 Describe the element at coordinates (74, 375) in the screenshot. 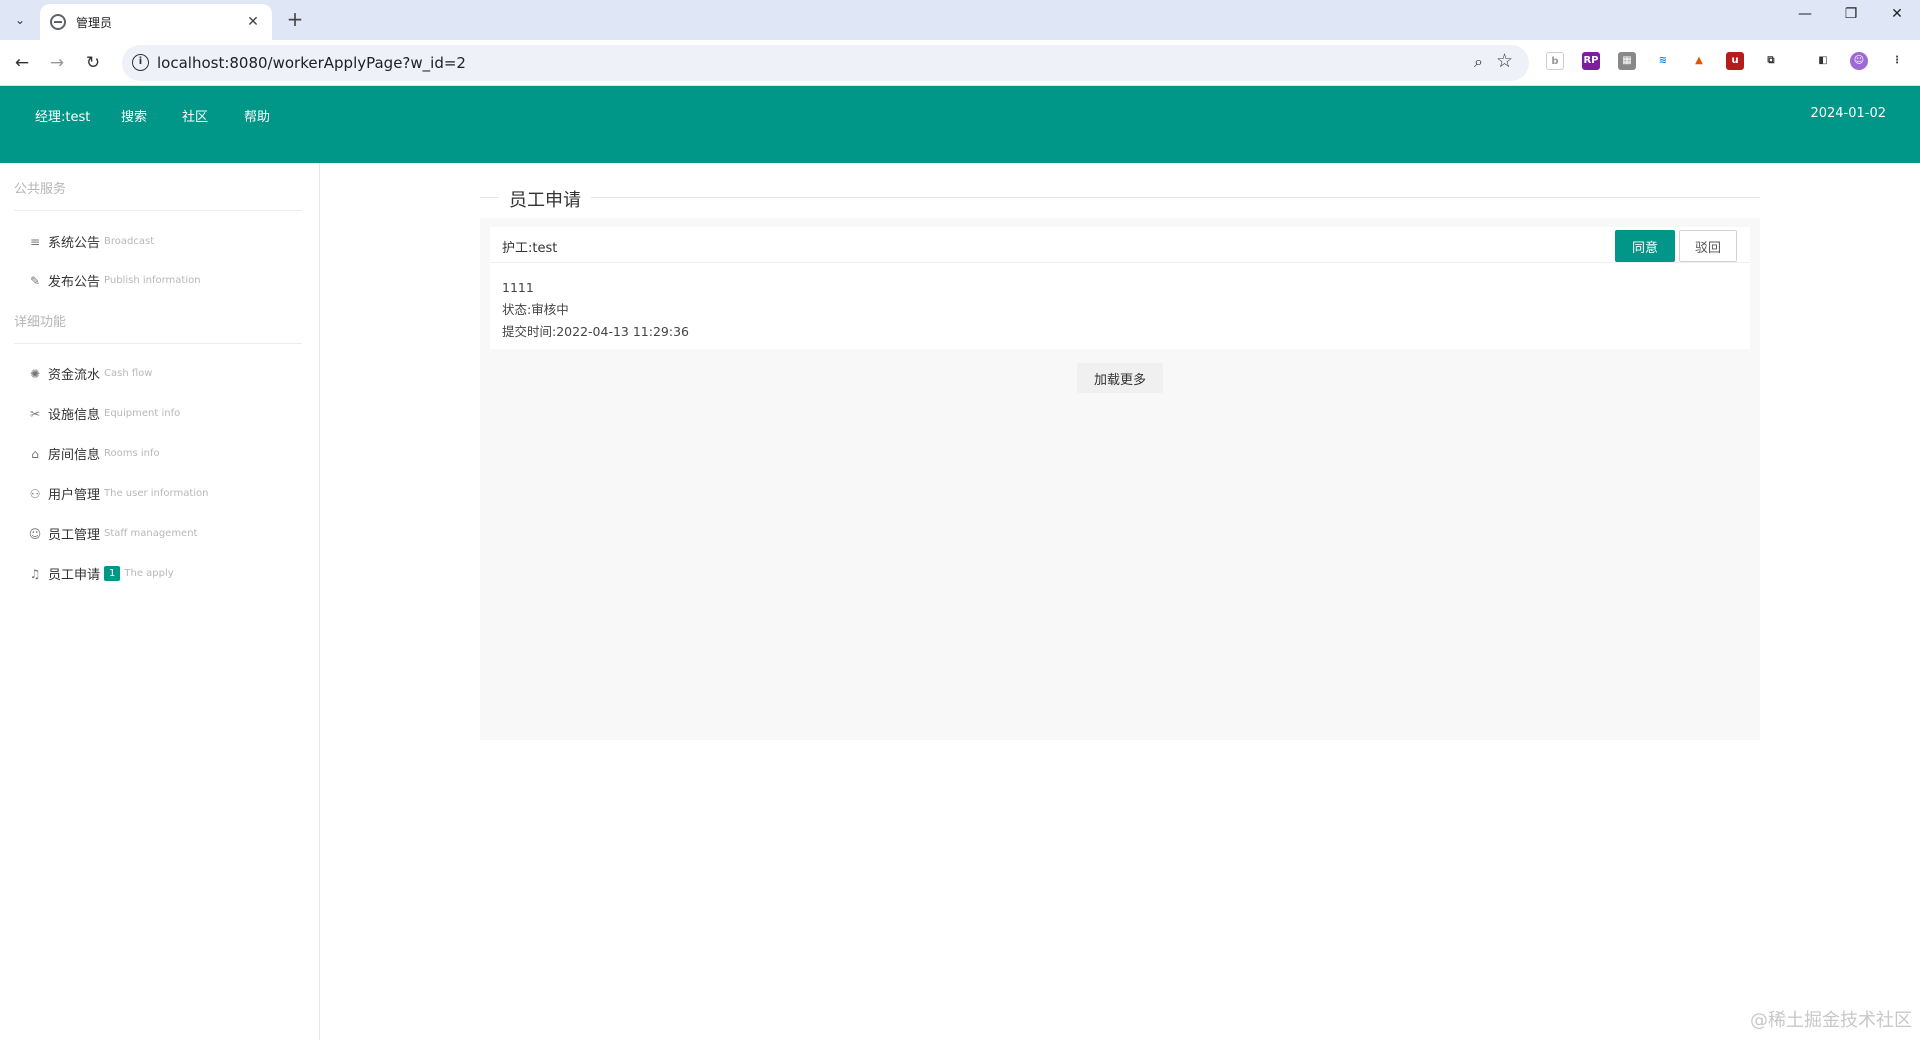

I see `sidebar-item-label: 资金流水` at that location.